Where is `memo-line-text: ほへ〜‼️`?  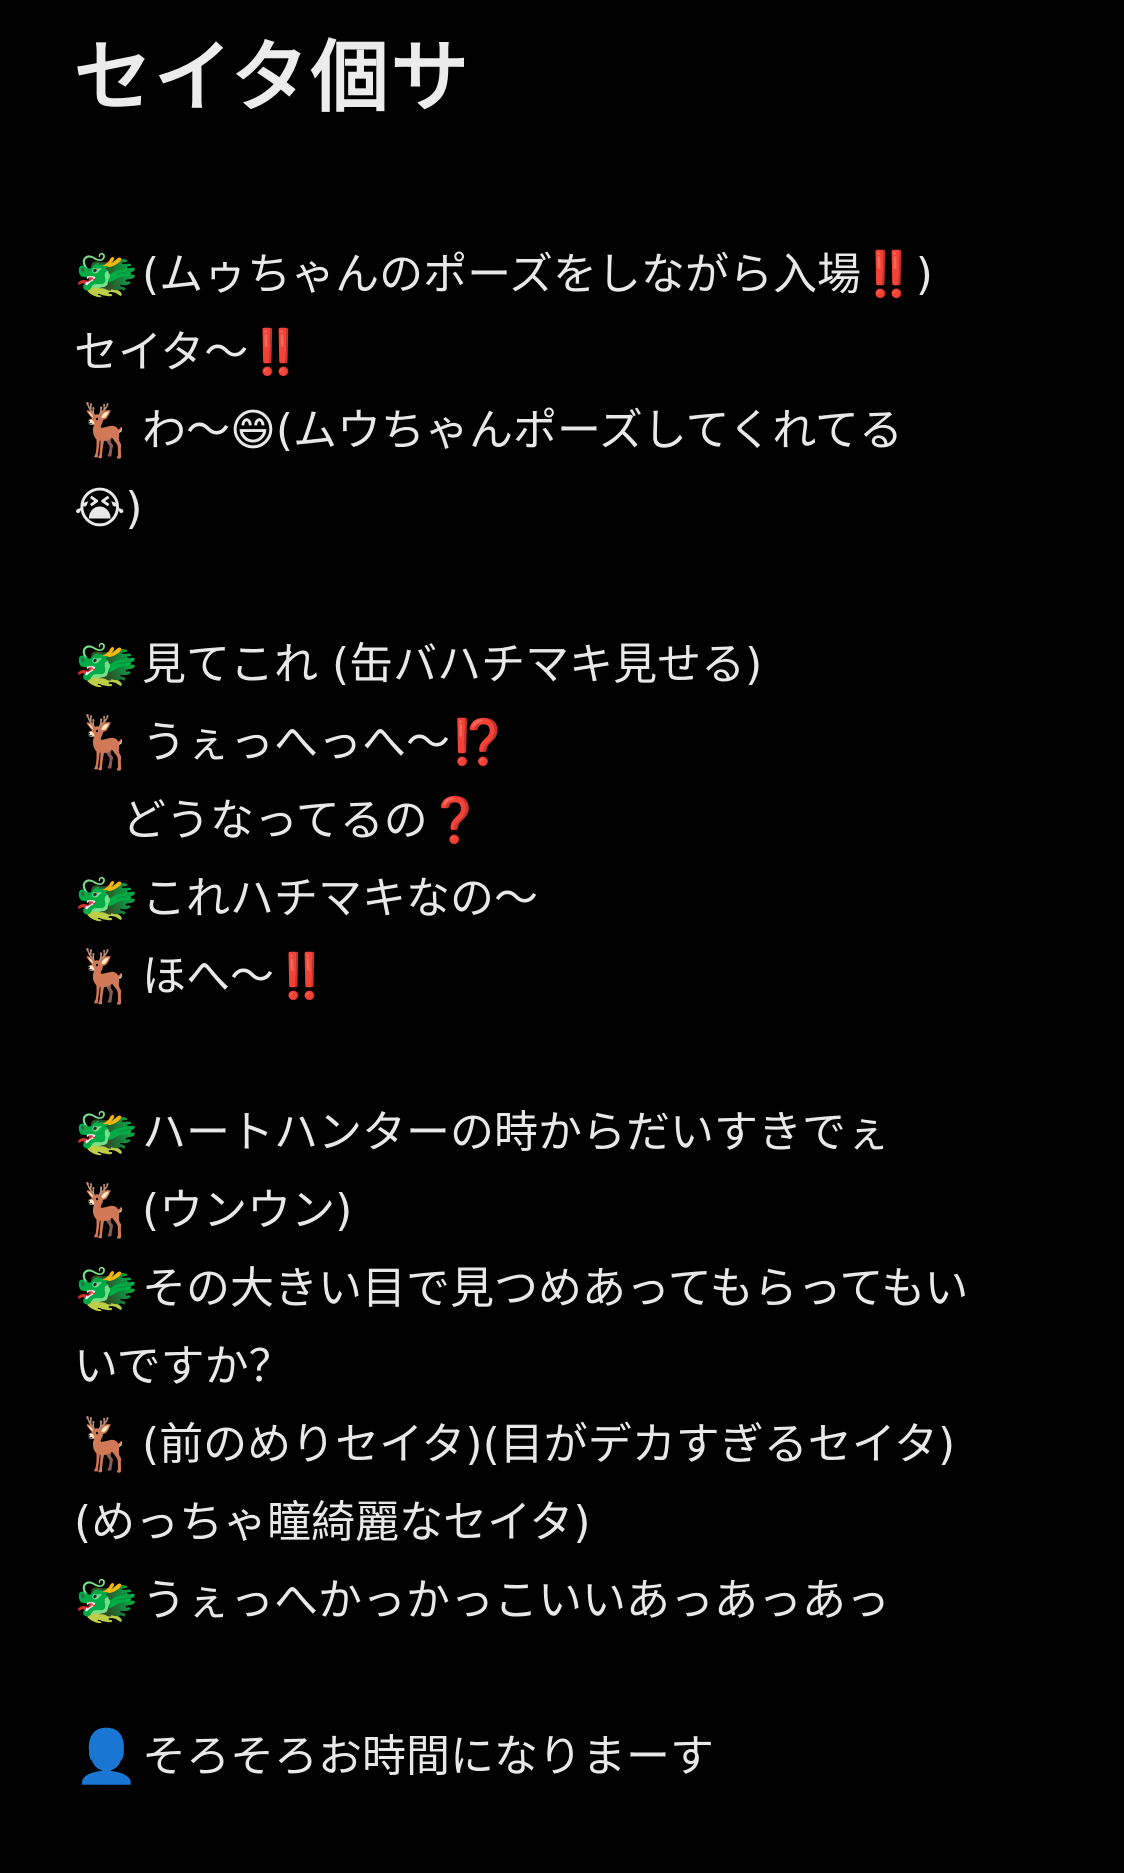 memo-line-text: ほへ〜‼️ is located at coordinates (235, 976).